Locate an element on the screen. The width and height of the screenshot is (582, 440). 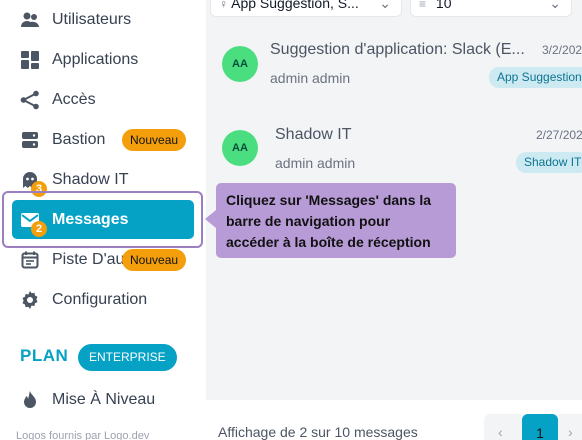
sidebar-item-label: Messages is located at coordinates (90, 219).